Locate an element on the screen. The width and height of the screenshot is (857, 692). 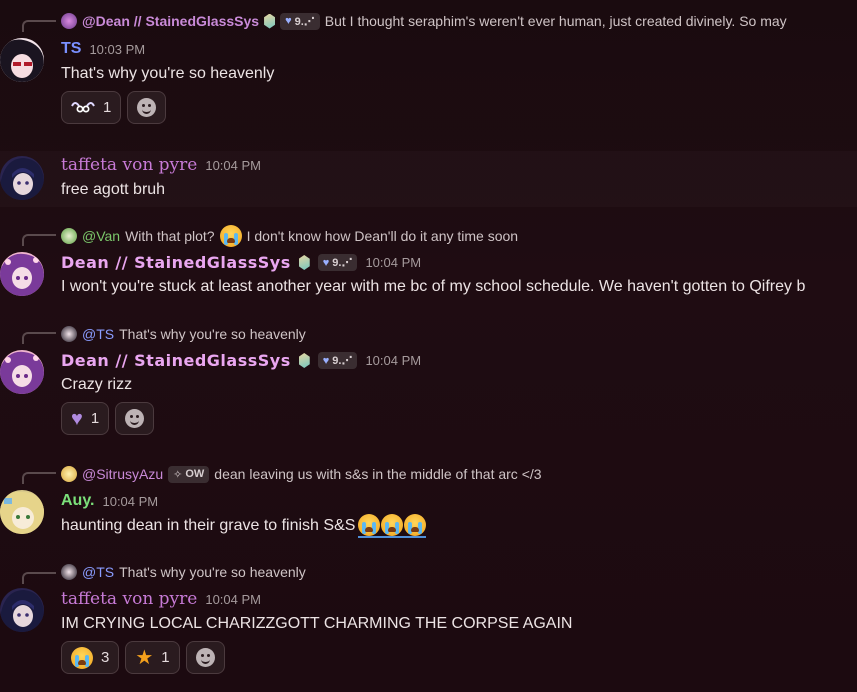
star-emoji-icon: ★ is located at coordinates (144, 657).